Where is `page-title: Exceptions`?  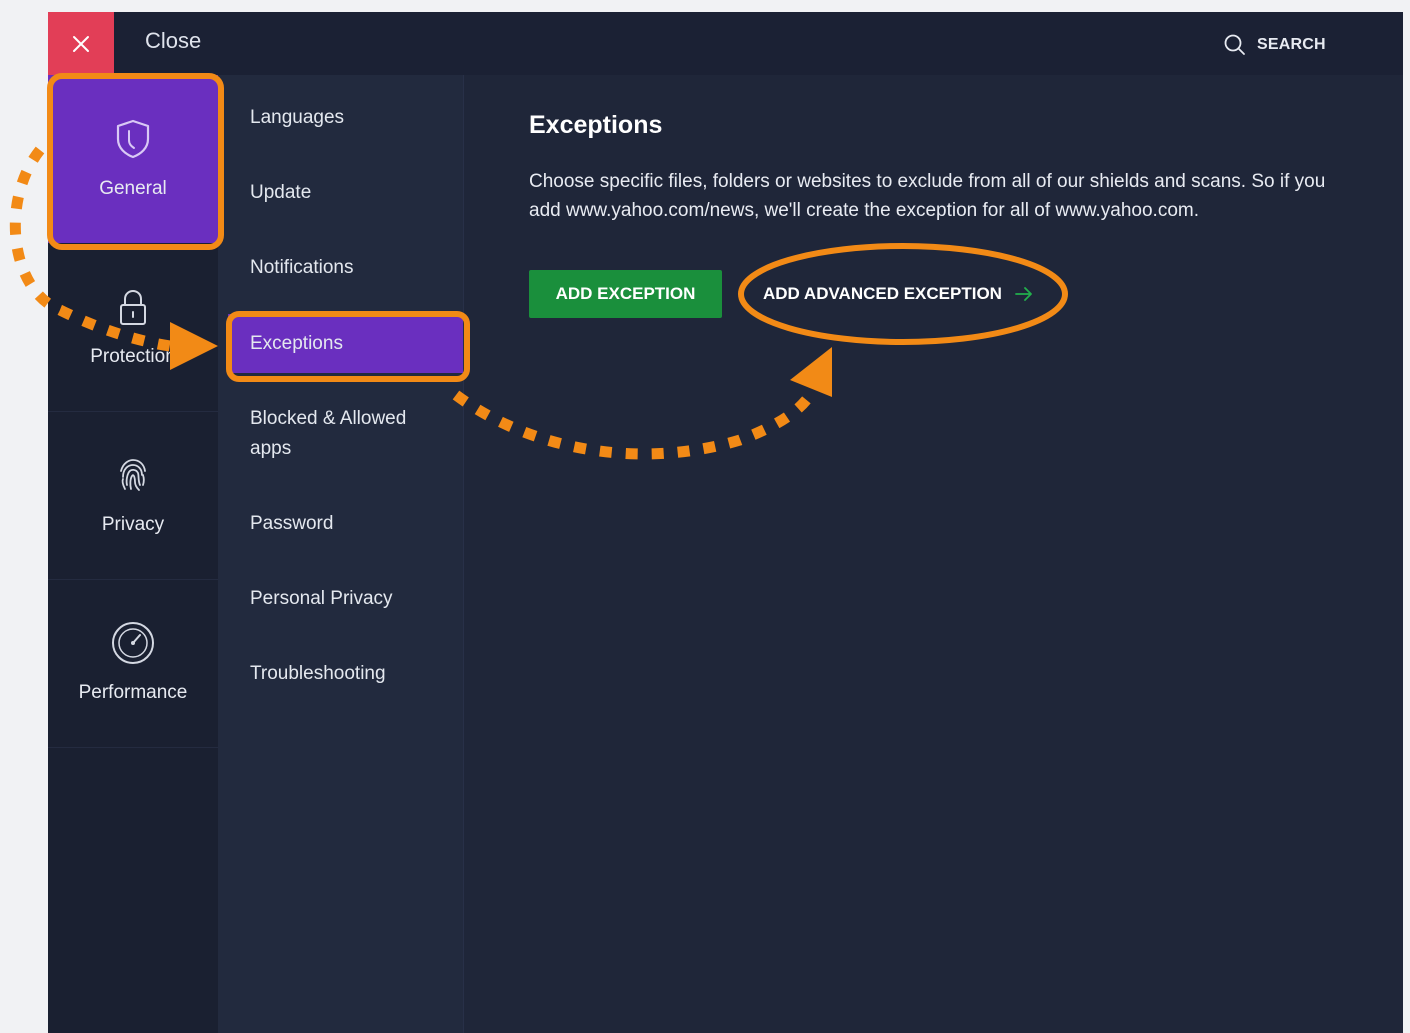
page-title: Exceptions is located at coordinates (596, 125).